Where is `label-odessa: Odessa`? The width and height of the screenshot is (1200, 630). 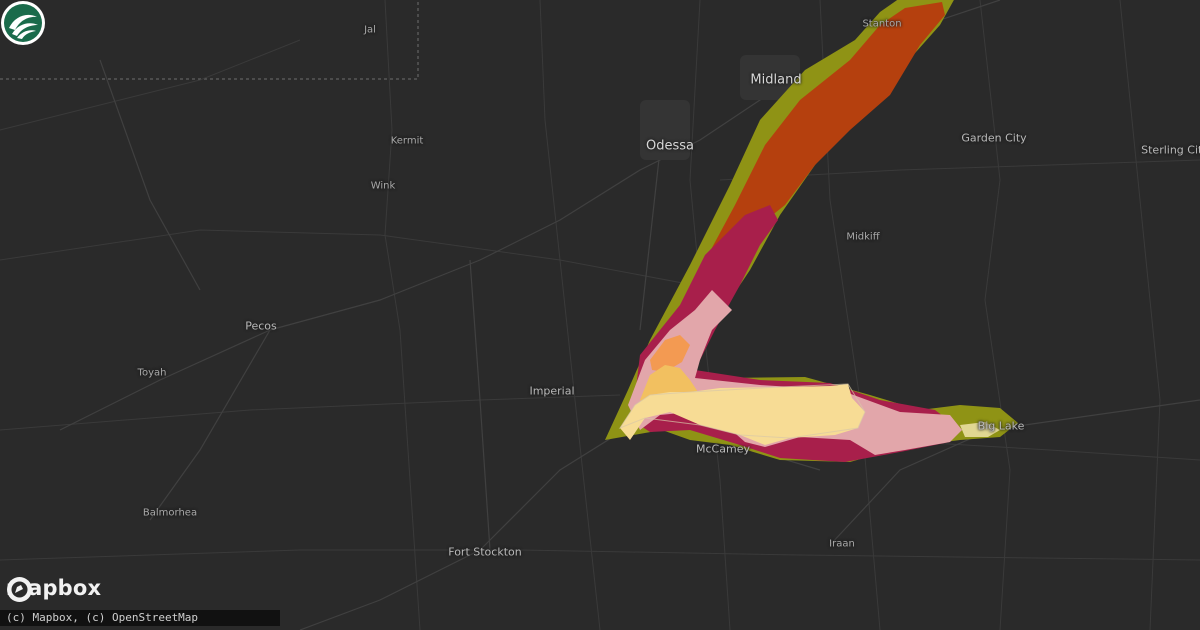 label-odessa: Odessa is located at coordinates (670, 146).